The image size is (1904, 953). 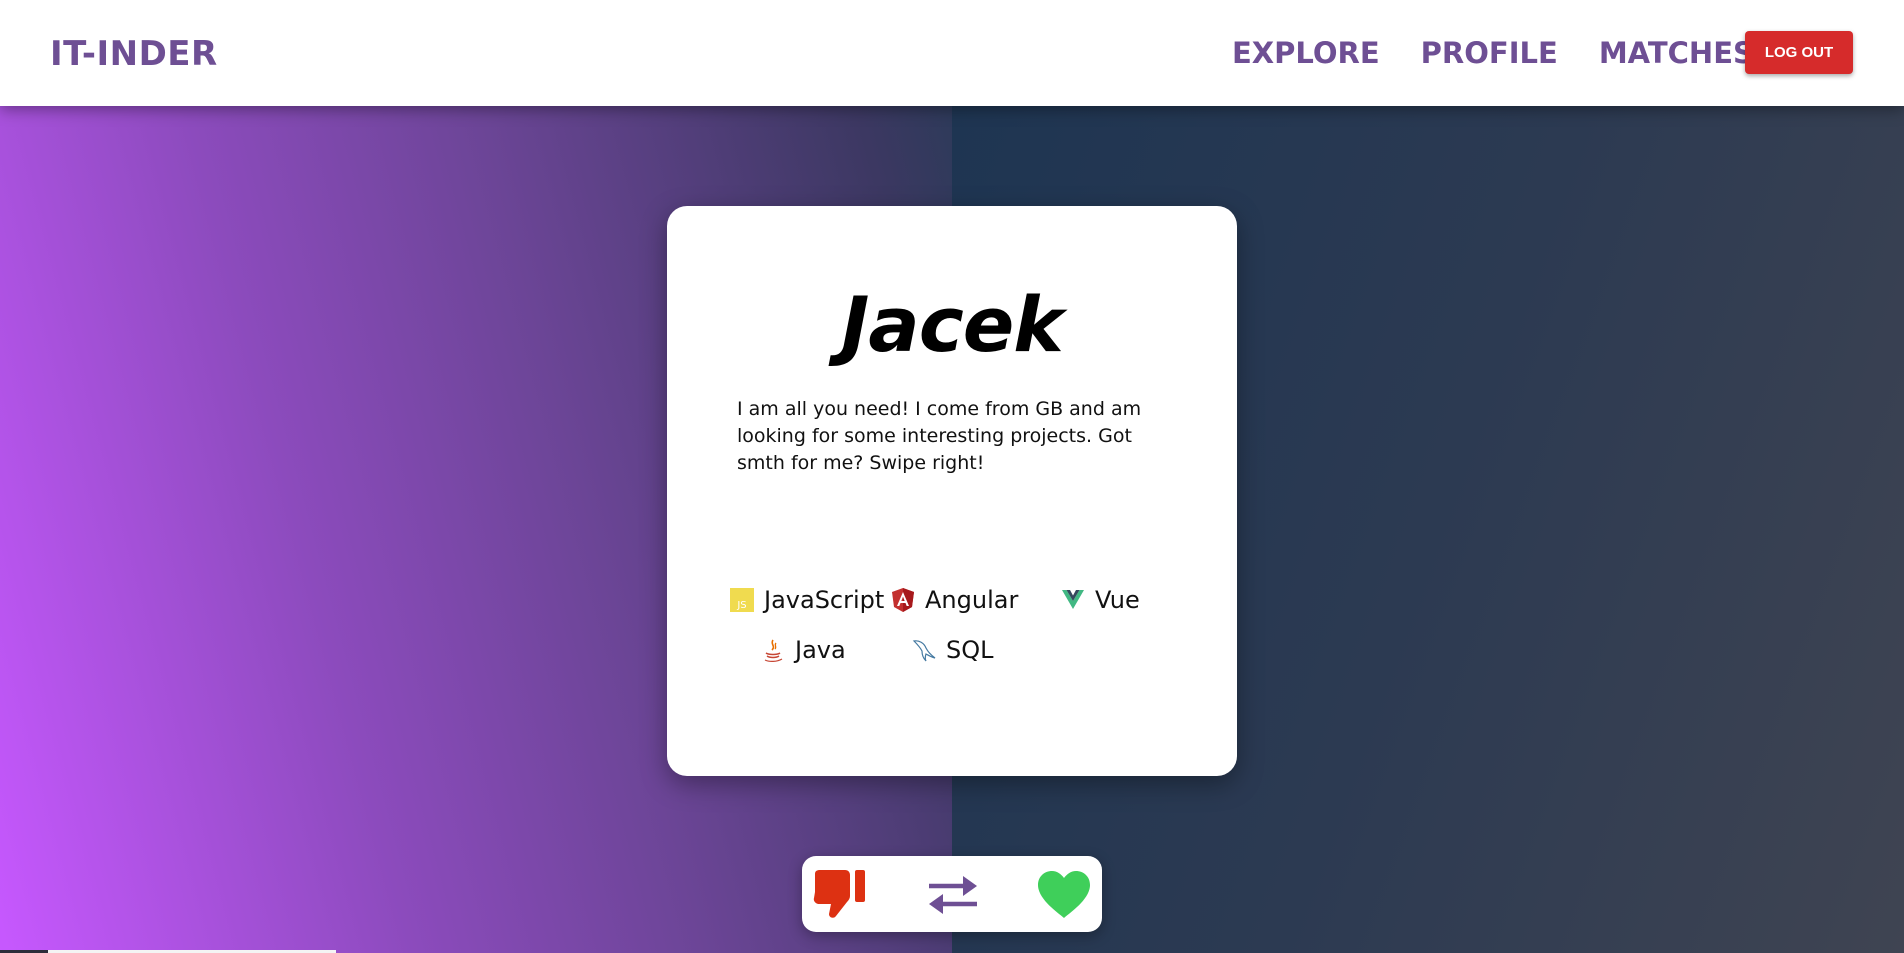 I want to click on skill-angular: Angular, so click(x=954, y=600).